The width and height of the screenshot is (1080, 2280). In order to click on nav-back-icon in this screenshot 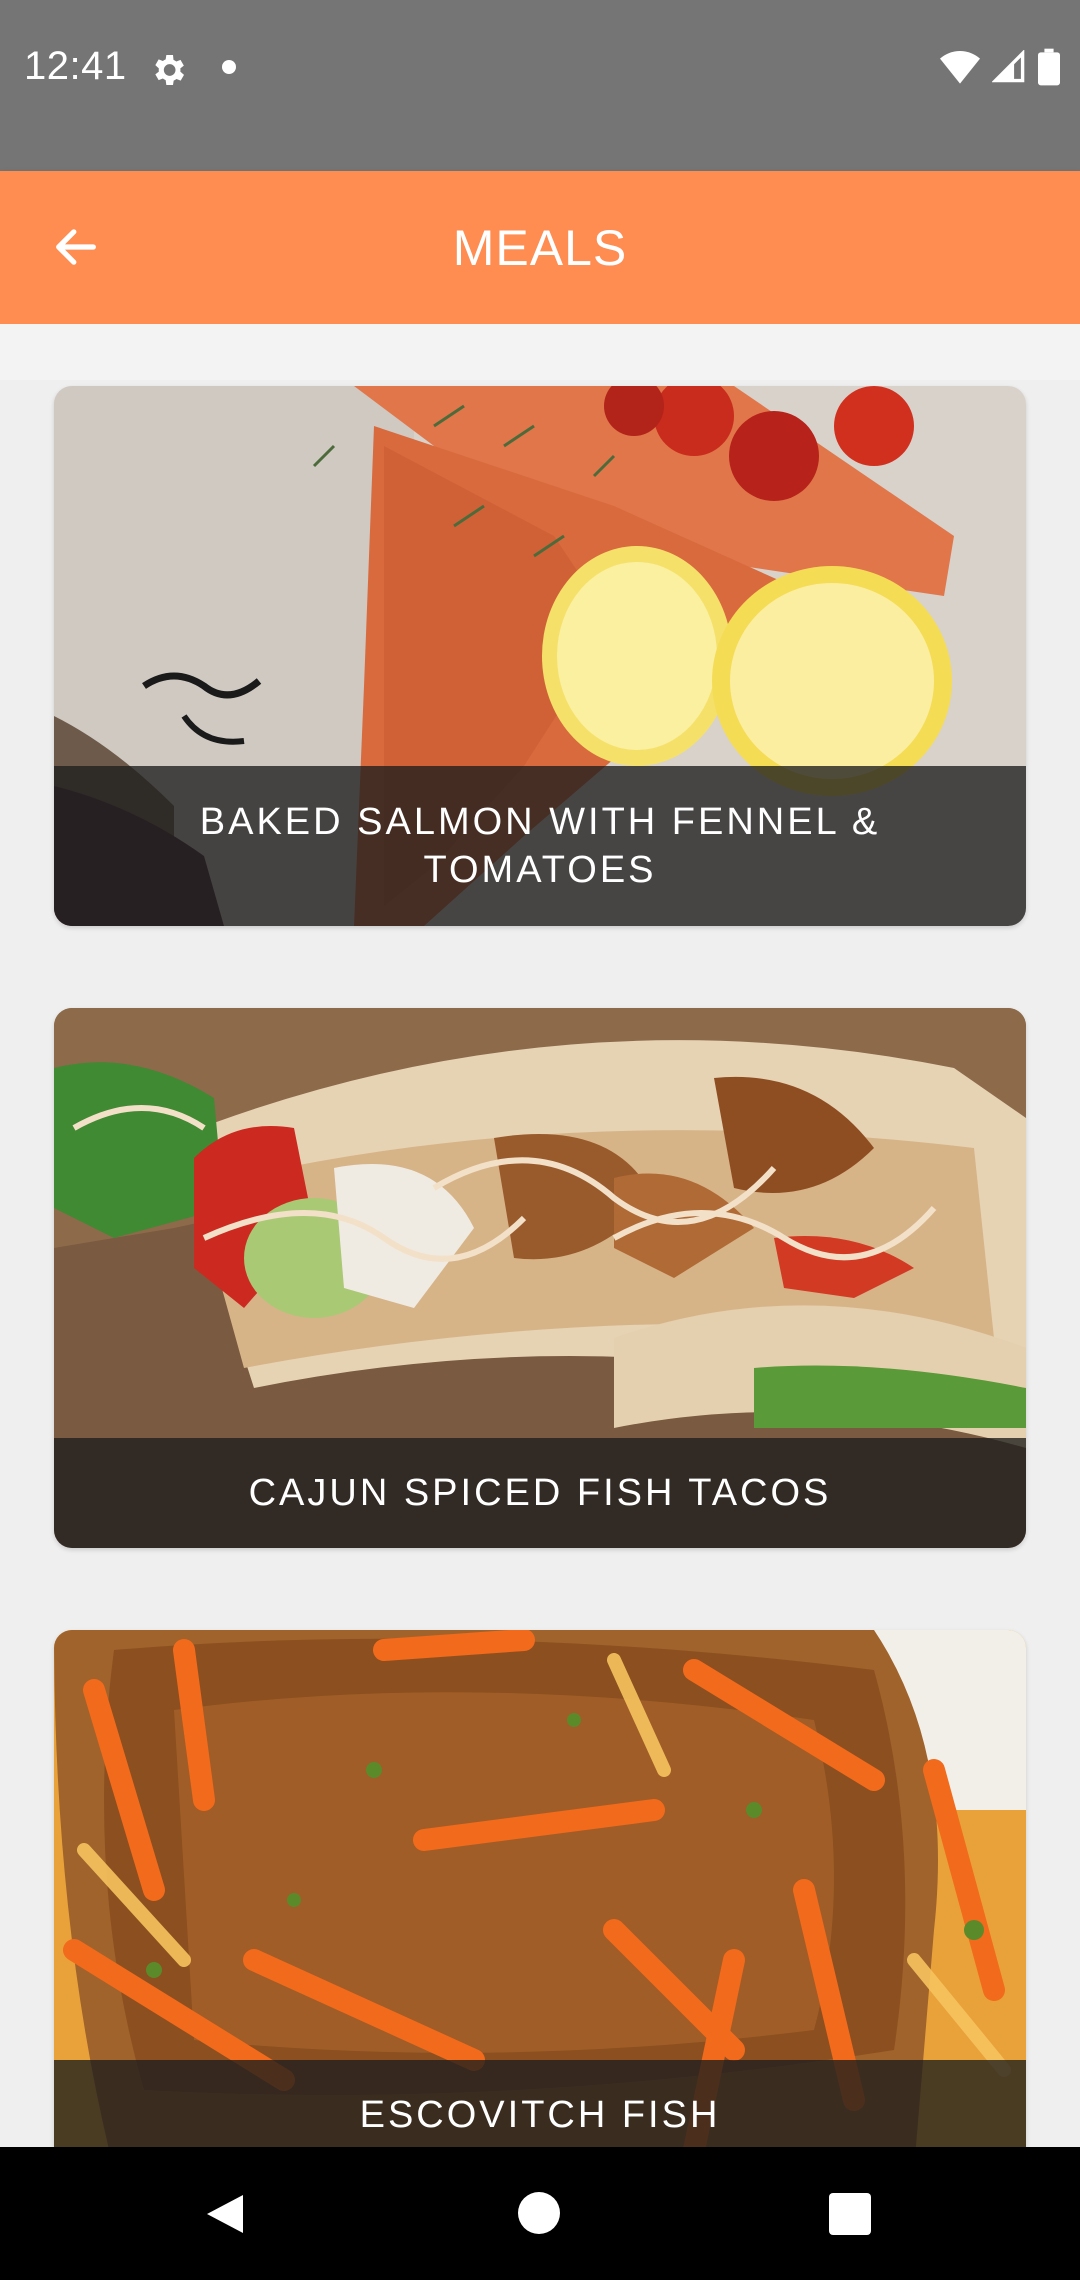, I will do `click(225, 2214)`.